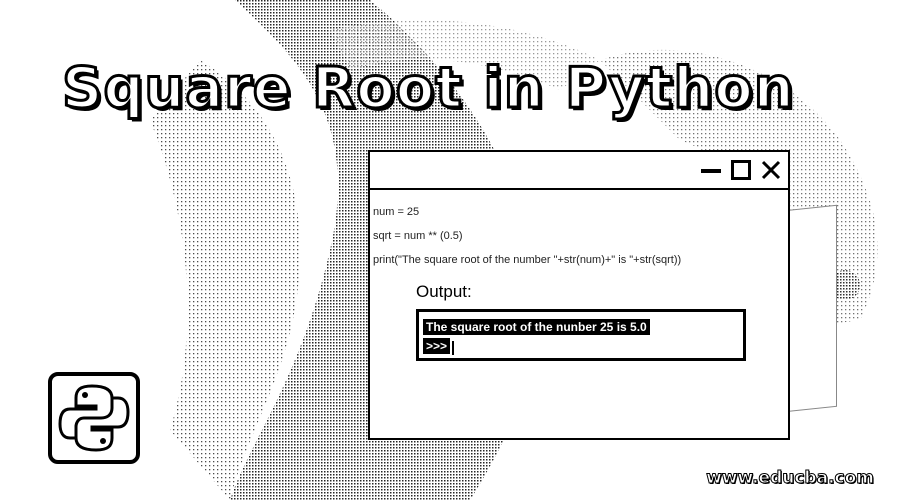 The image size is (900, 500). I want to click on minimize-icon, so click(711, 170).